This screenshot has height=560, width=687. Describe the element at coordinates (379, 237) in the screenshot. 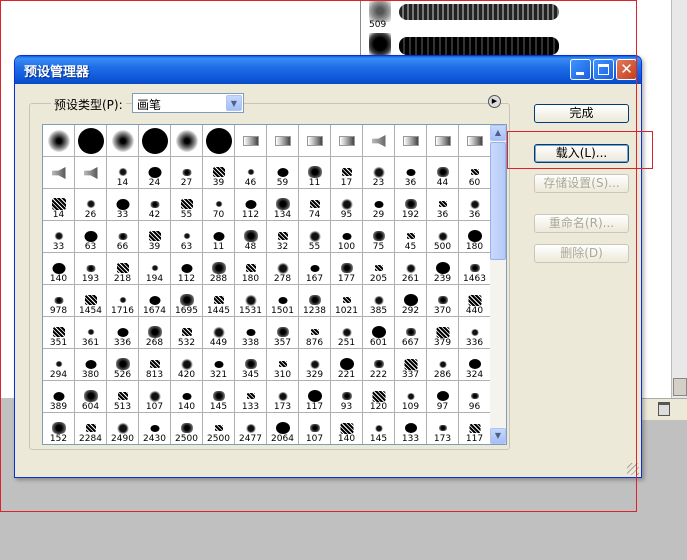

I see `brush-cell: 75` at that location.